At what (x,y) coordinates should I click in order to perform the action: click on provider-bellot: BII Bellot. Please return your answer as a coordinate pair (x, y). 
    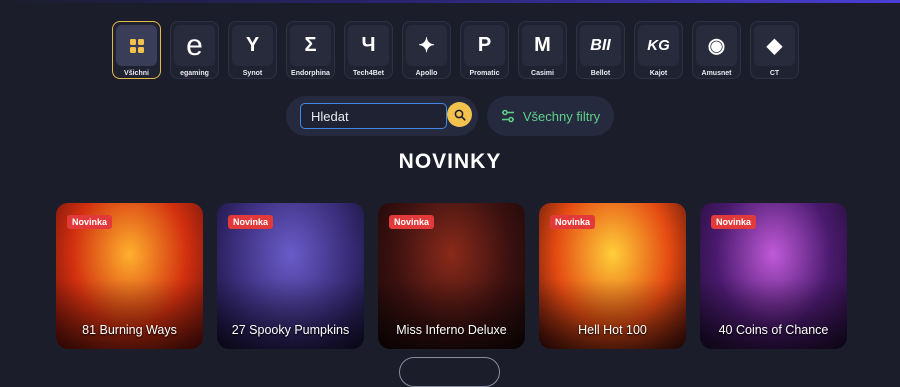
    Looking at the image, I should click on (600, 50).